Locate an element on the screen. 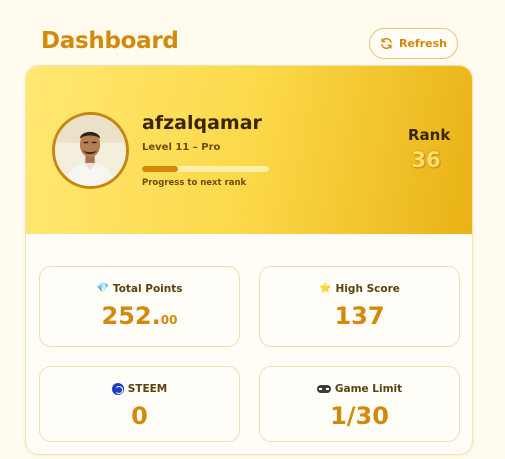 Image resolution: width=505 pixels, height=459 pixels. stat-title: High Score is located at coordinates (367, 289).